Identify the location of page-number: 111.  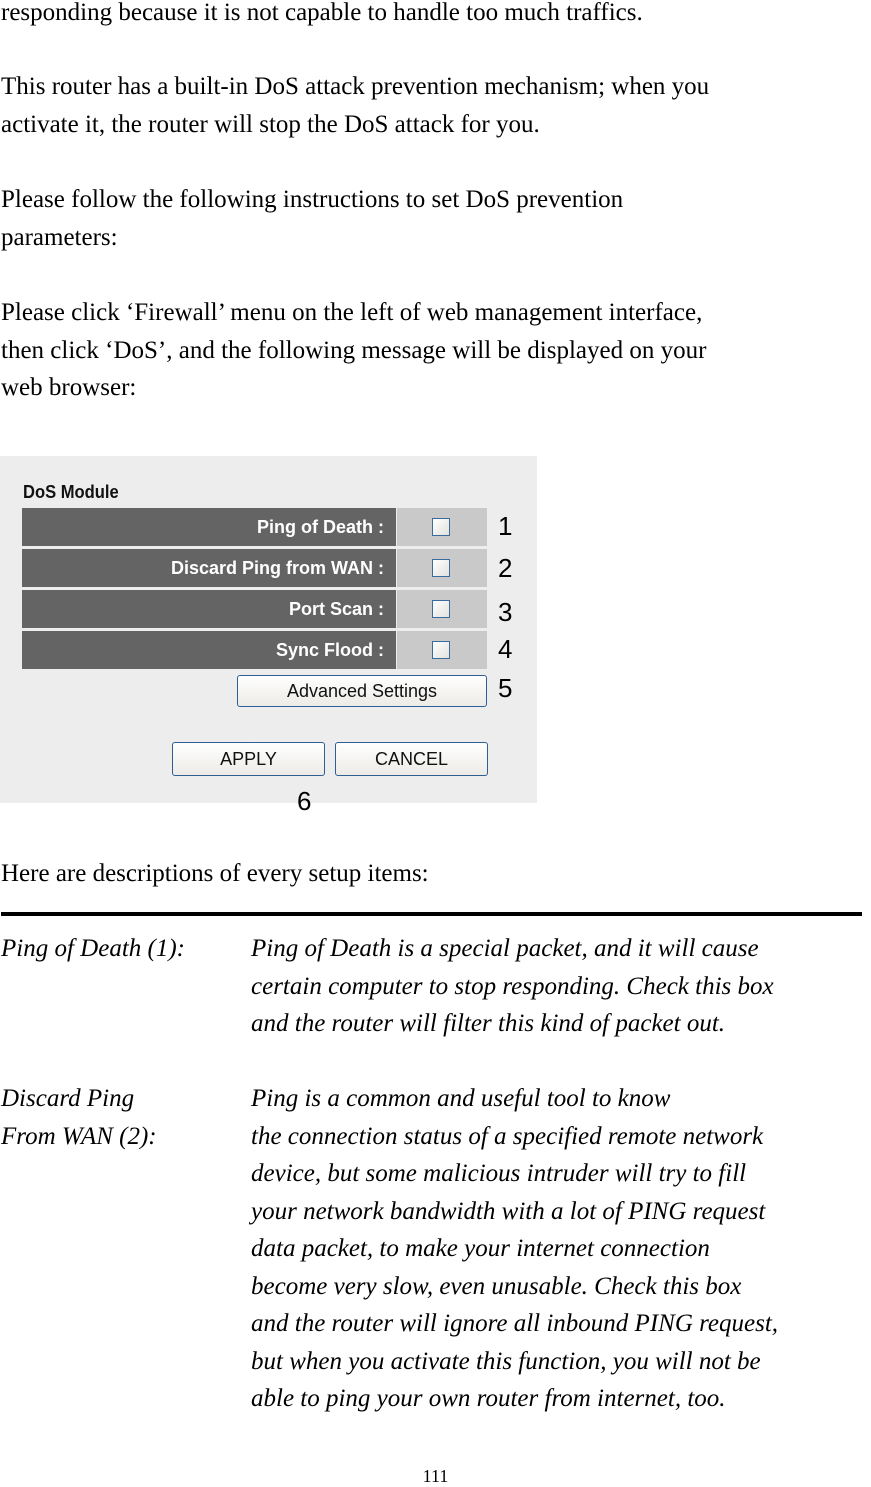
(435, 1476).